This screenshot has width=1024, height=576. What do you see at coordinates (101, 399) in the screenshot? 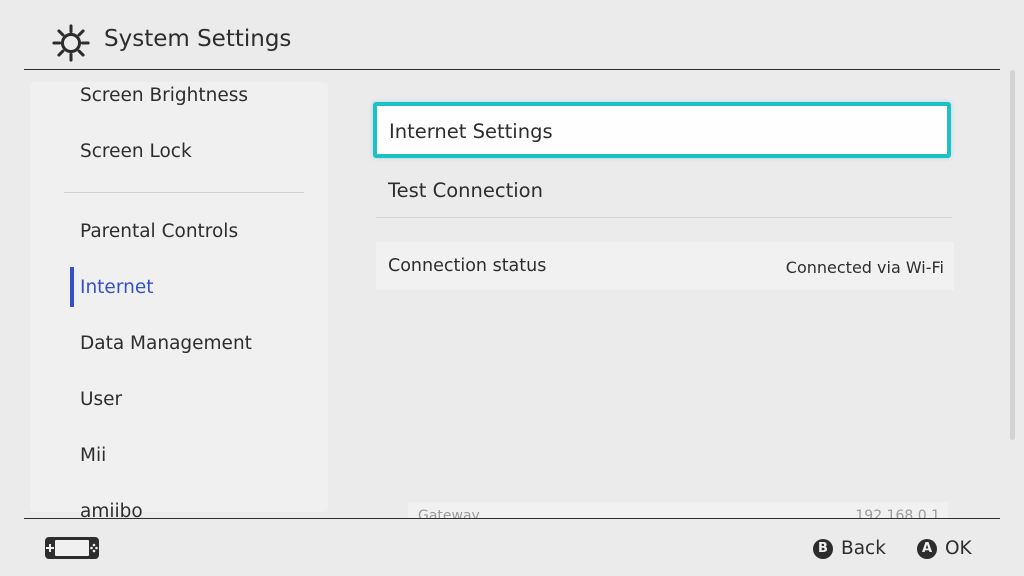
I see `sidebar-item-user: User` at bounding box center [101, 399].